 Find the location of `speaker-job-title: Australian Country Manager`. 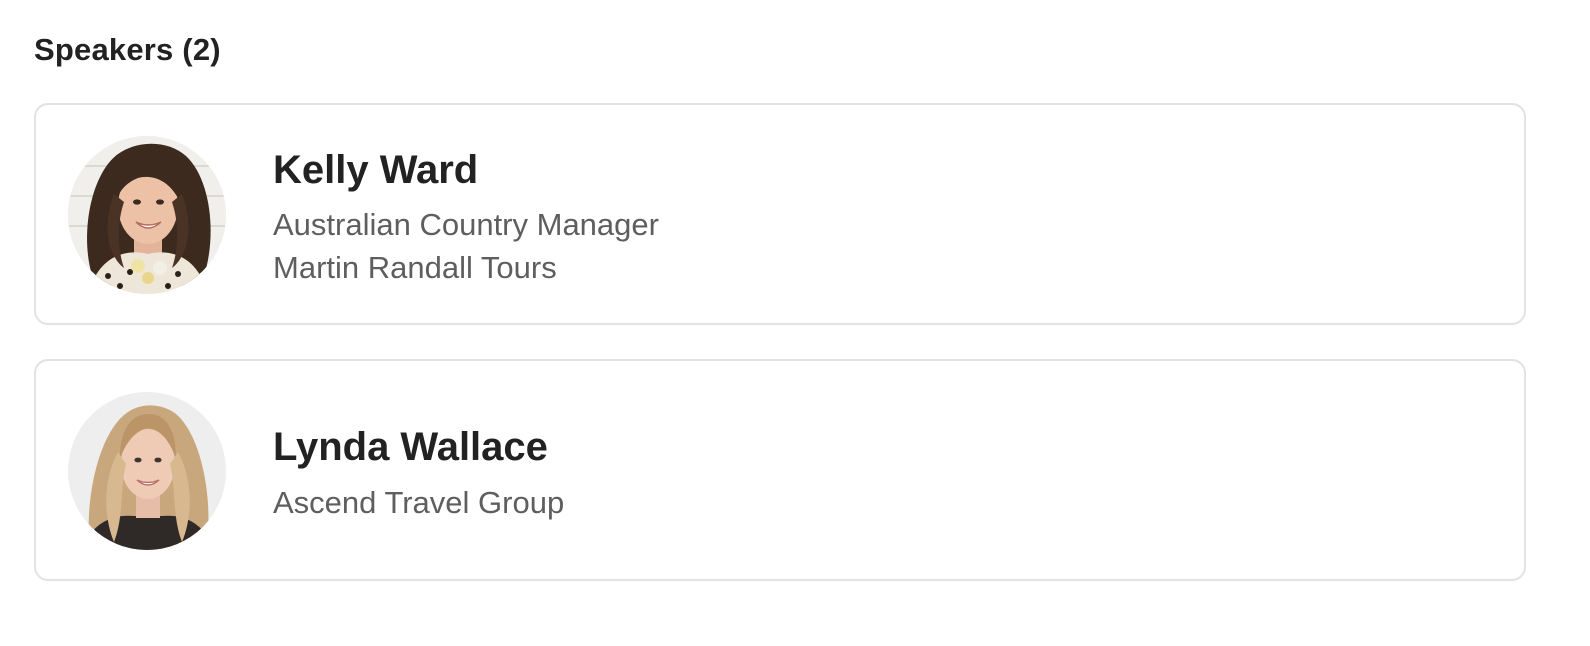

speaker-job-title: Australian Country Manager is located at coordinates (466, 224).